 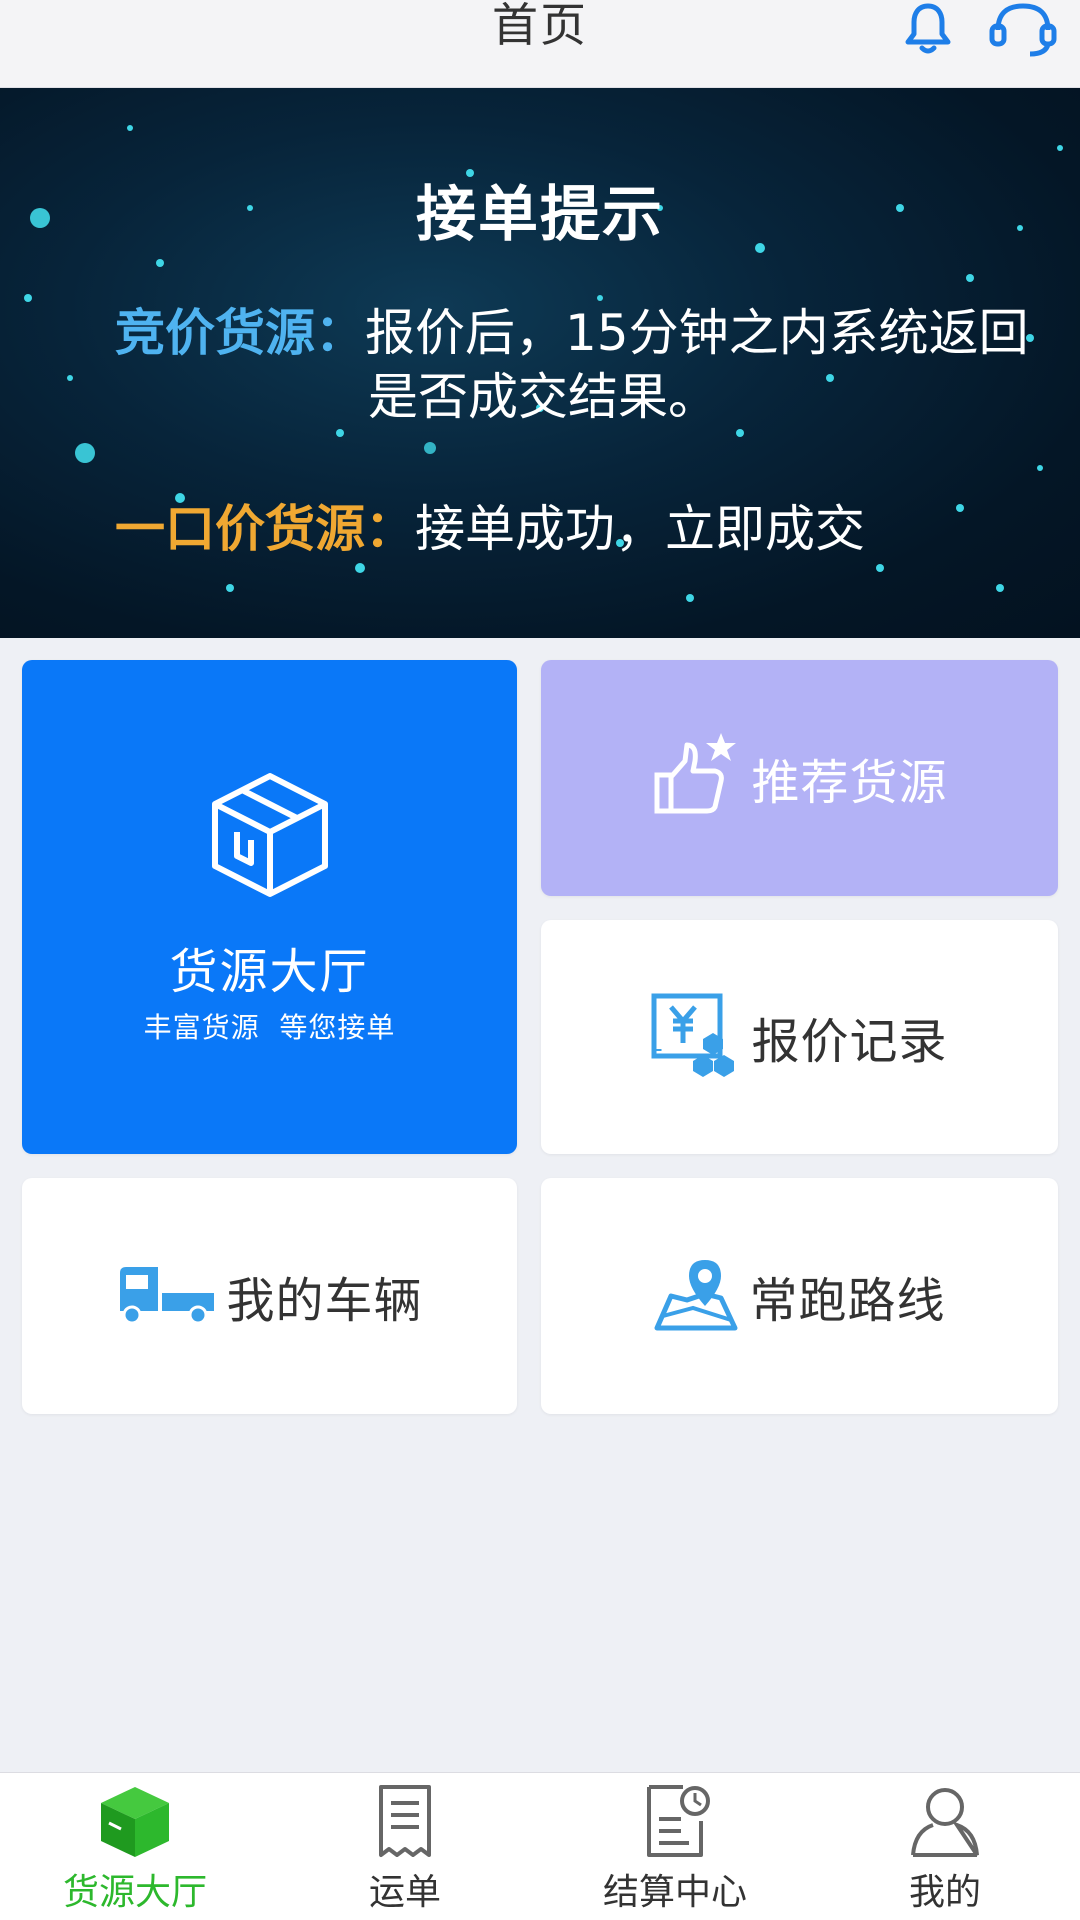 What do you see at coordinates (697, 333) in the screenshot?
I see `bid-text: 报价后，15分钟之内系统返回` at bounding box center [697, 333].